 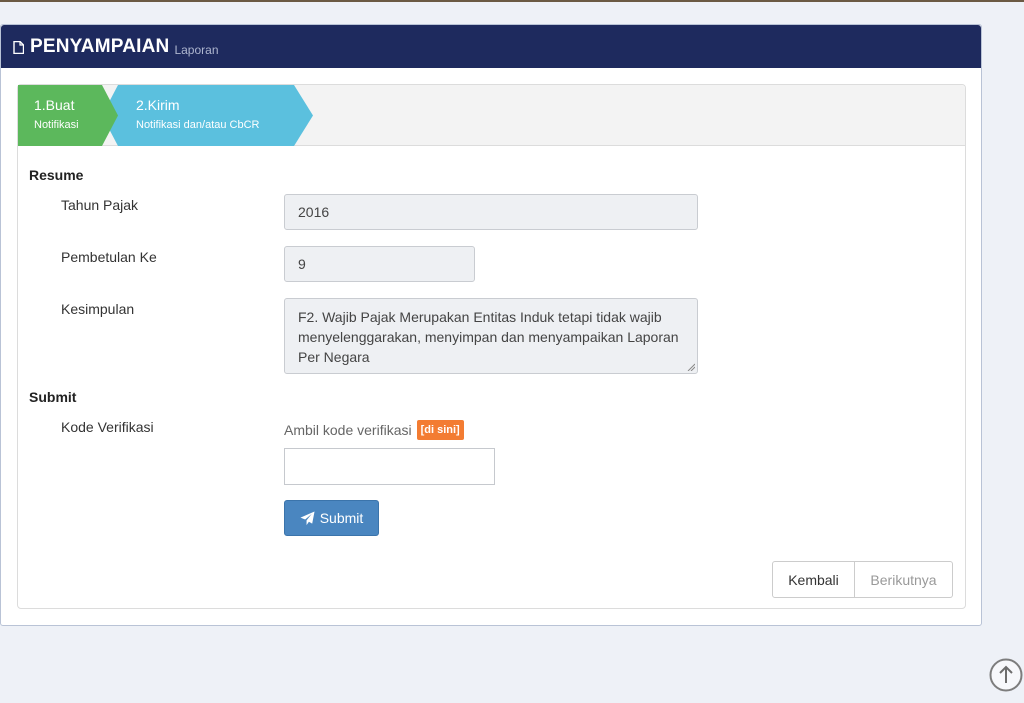 I want to click on panel-header: PENYAMPAIAN Laporan, so click(x=491, y=46).